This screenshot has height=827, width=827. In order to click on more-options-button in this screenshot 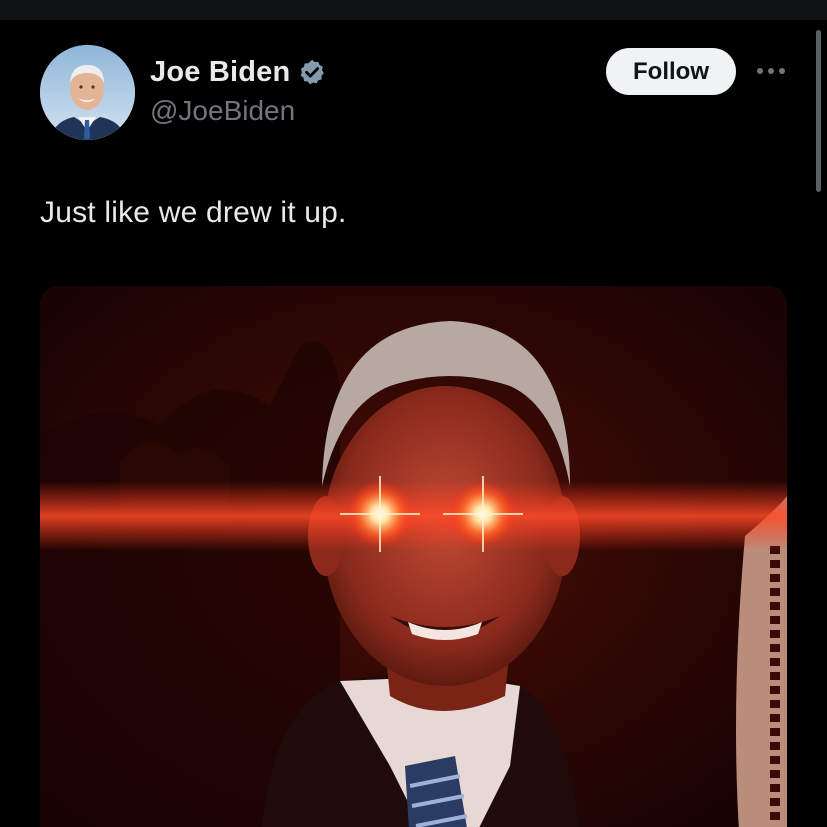, I will do `click(771, 71)`.